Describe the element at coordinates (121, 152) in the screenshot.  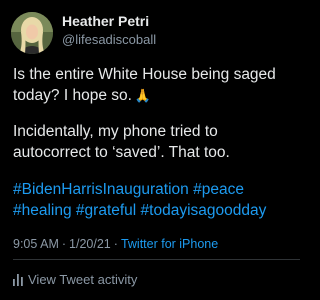
I see `tweet-text-line: autocorrect to ‘saved’. That too.` at that location.